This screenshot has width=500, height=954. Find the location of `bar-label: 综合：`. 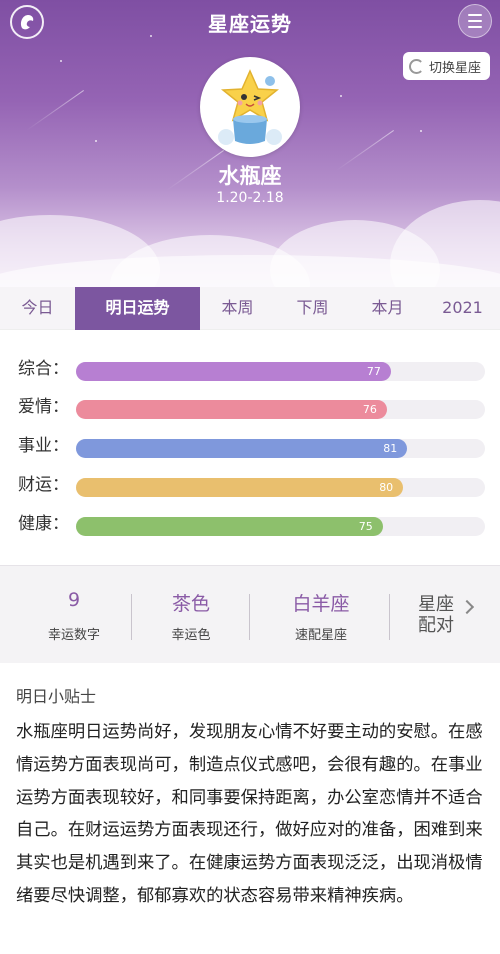

bar-label: 综合： is located at coordinates (43, 369).